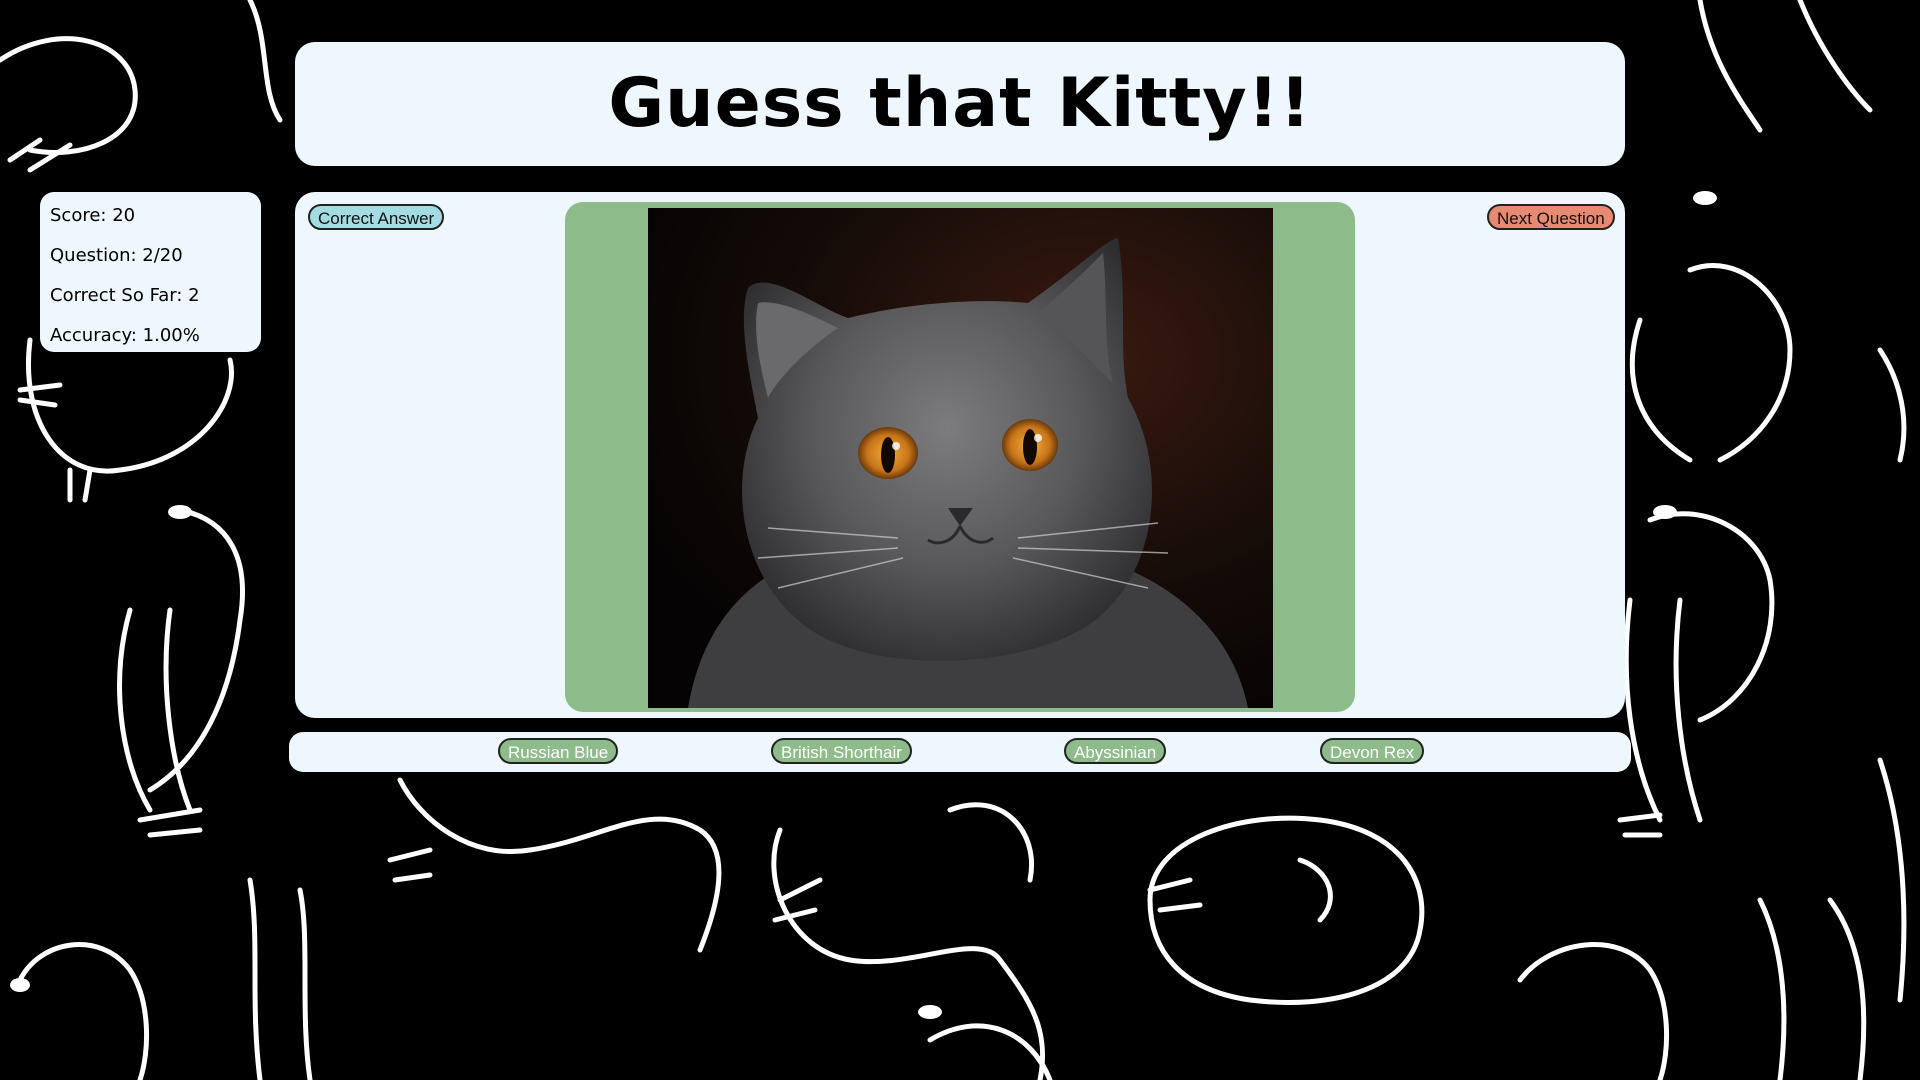  What do you see at coordinates (125, 295) in the screenshot?
I see `correct-count-stat: Correct So Far: 2` at bounding box center [125, 295].